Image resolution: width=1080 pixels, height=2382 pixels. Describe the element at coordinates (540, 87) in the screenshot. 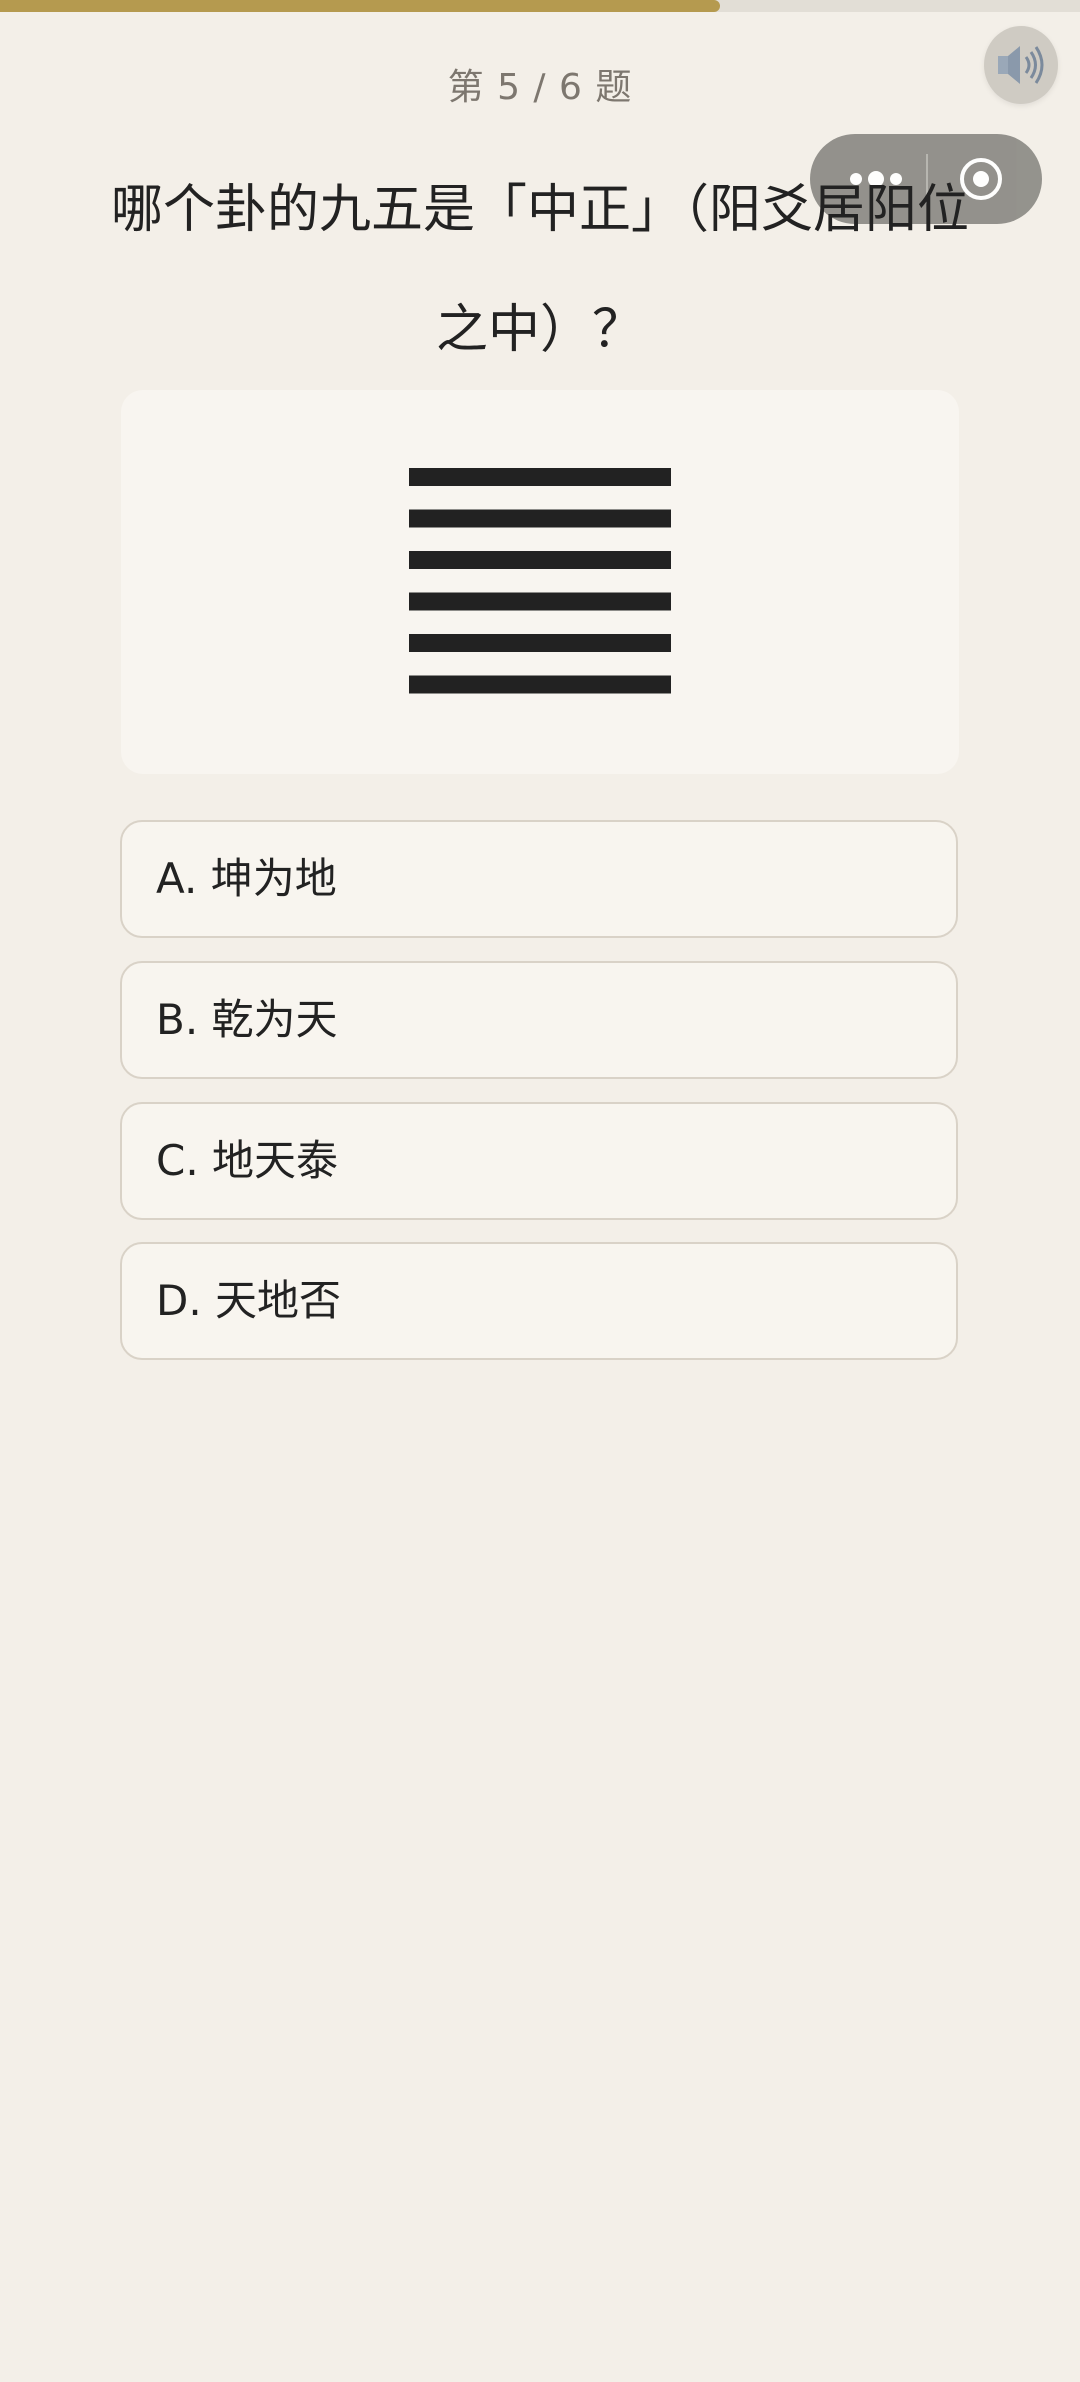

I see `question-counter: 第 5 / 6 题` at that location.